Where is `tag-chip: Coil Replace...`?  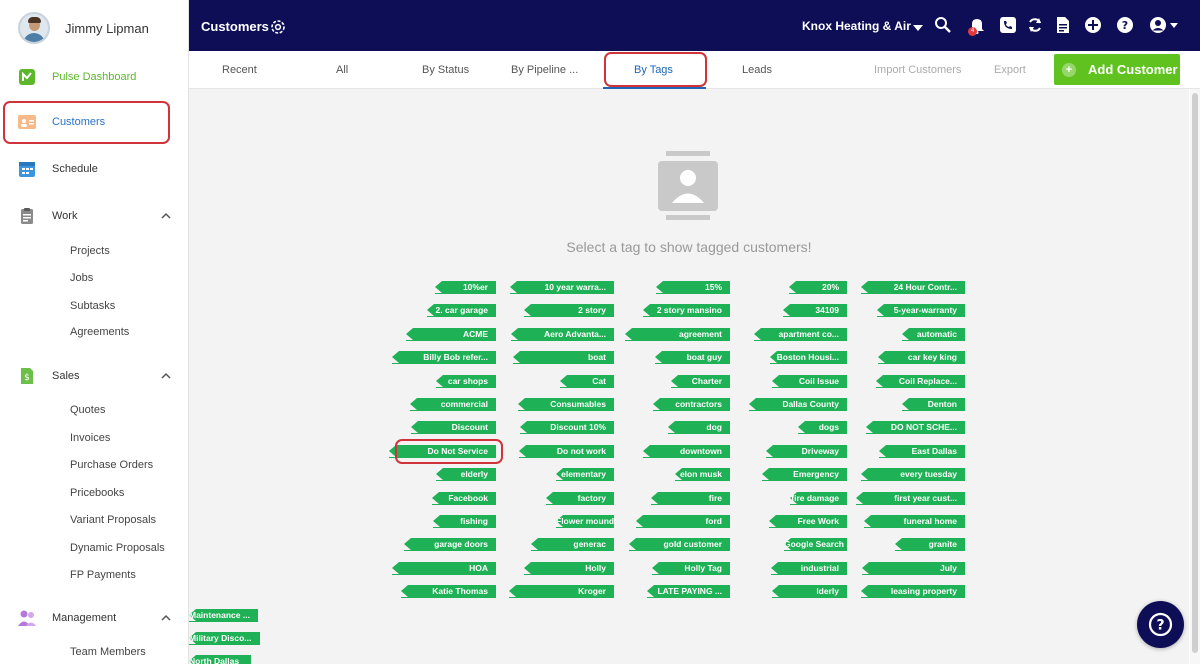 tag-chip: Coil Replace... is located at coordinates (920, 381).